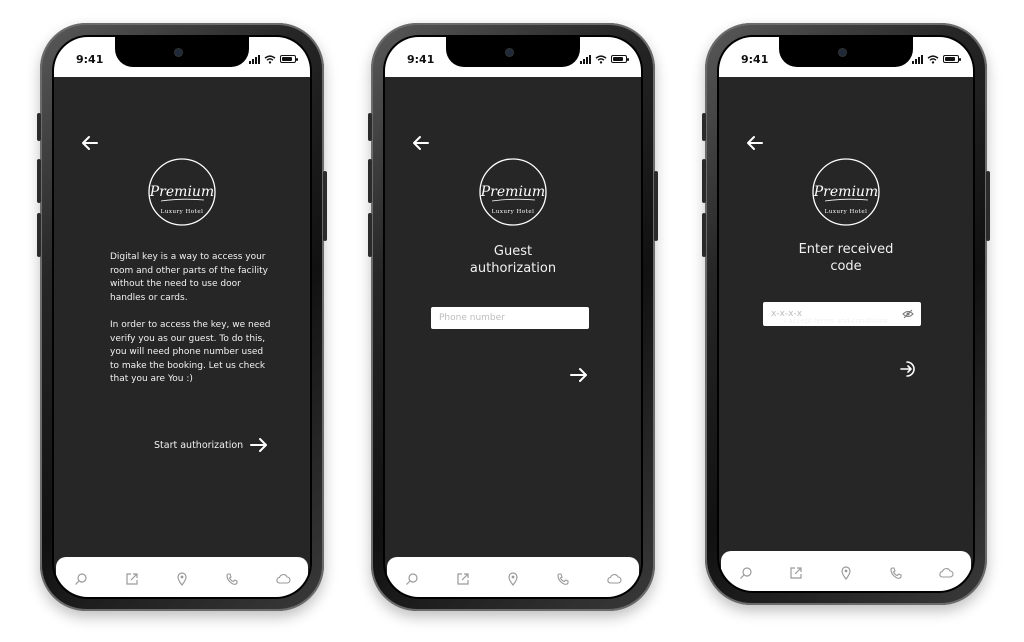  Describe the element at coordinates (772, 321) in the screenshot. I see `terms-checkbox` at that location.